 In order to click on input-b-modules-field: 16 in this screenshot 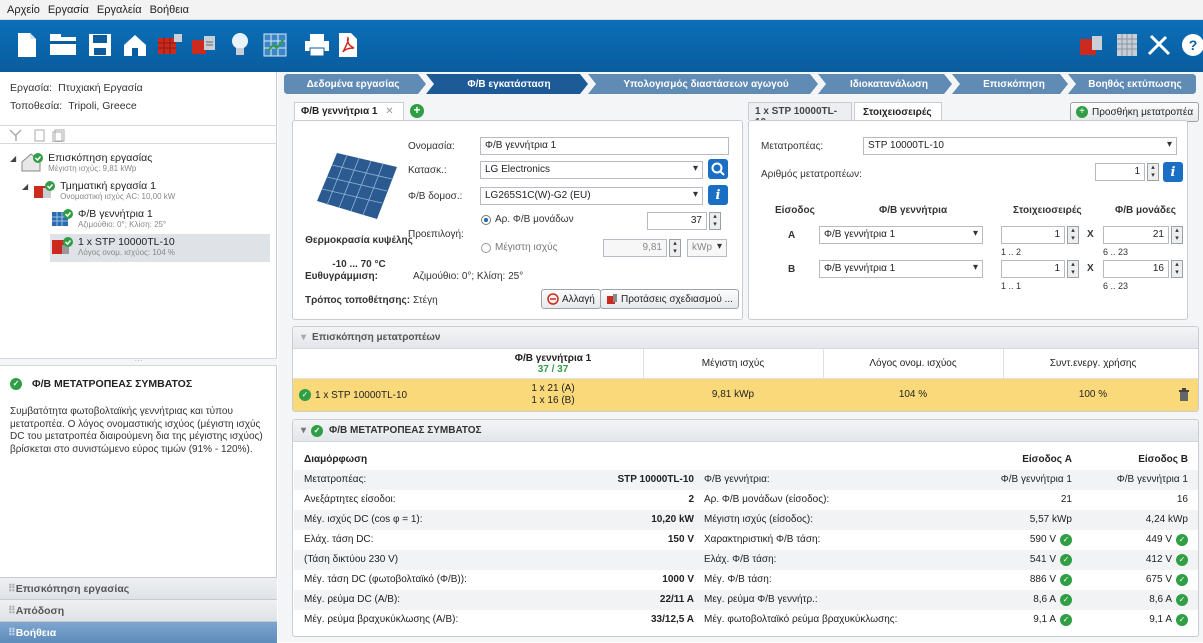, I will do `click(1136, 269)`.